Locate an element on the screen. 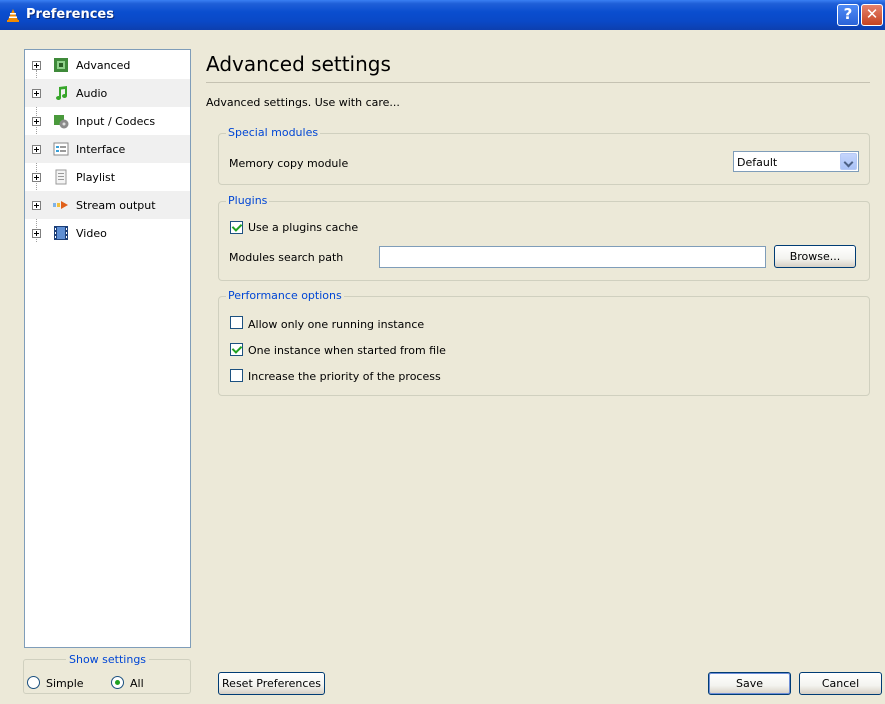 The width and height of the screenshot is (885, 704). window-title: Preferences is located at coordinates (70, 14).